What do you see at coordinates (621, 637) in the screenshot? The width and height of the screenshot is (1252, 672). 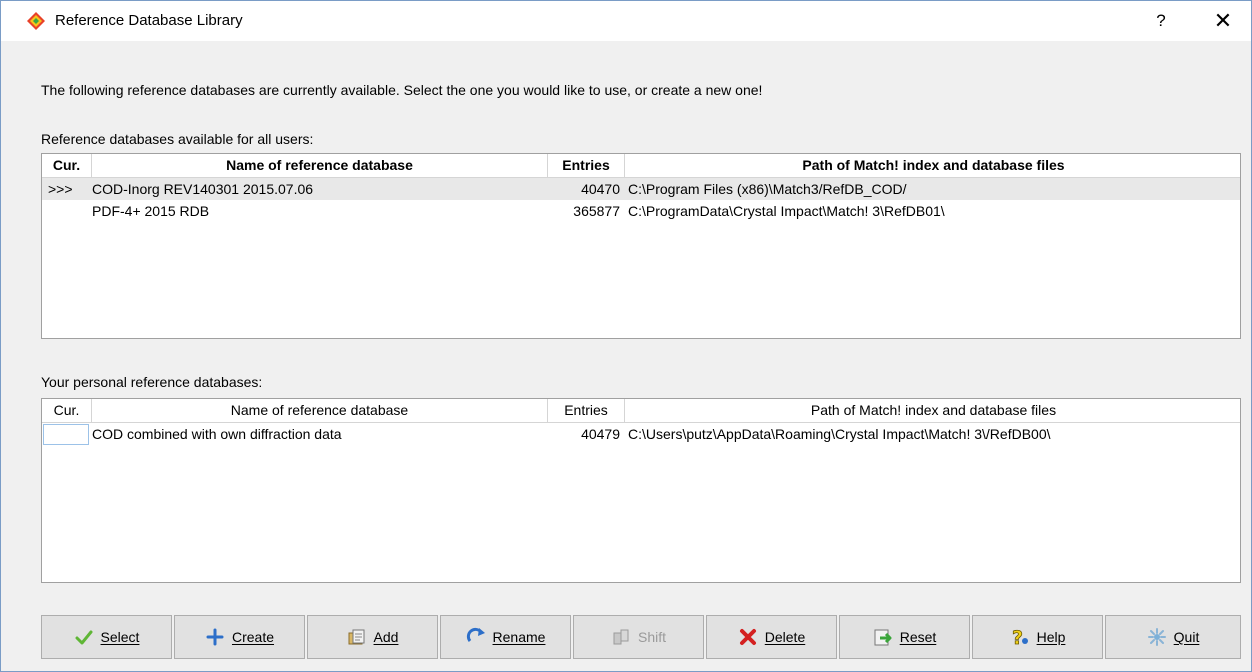 I see `shift-icon` at bounding box center [621, 637].